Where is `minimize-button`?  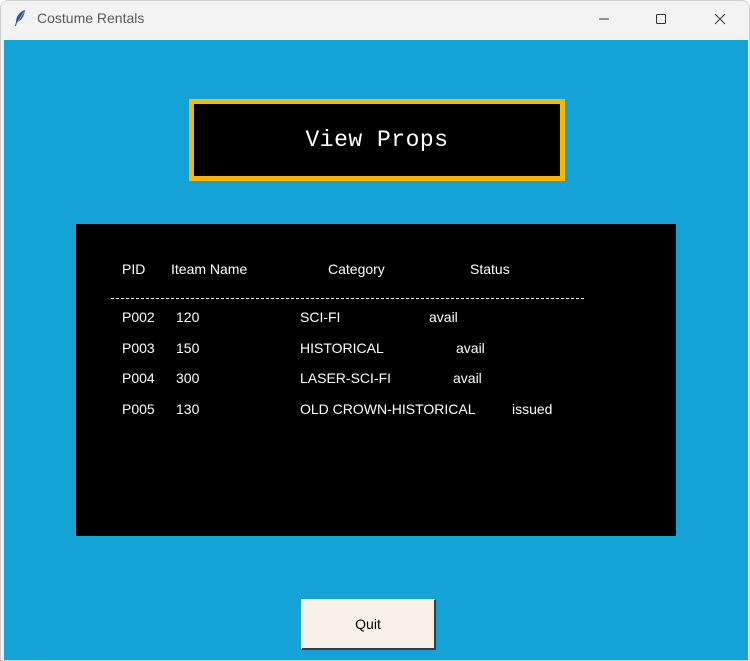 minimize-button is located at coordinates (604, 19).